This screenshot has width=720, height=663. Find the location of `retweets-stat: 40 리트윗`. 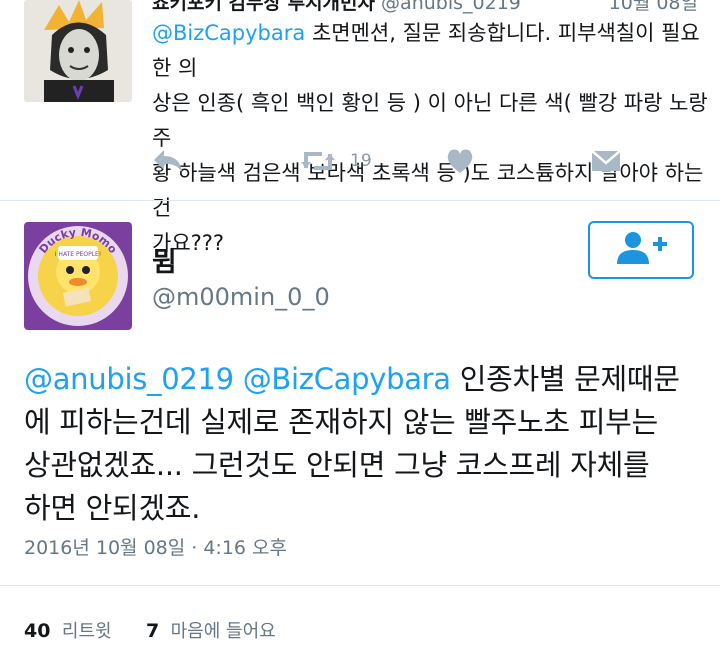

retweets-stat: 40 리트윗 is located at coordinates (68, 631).